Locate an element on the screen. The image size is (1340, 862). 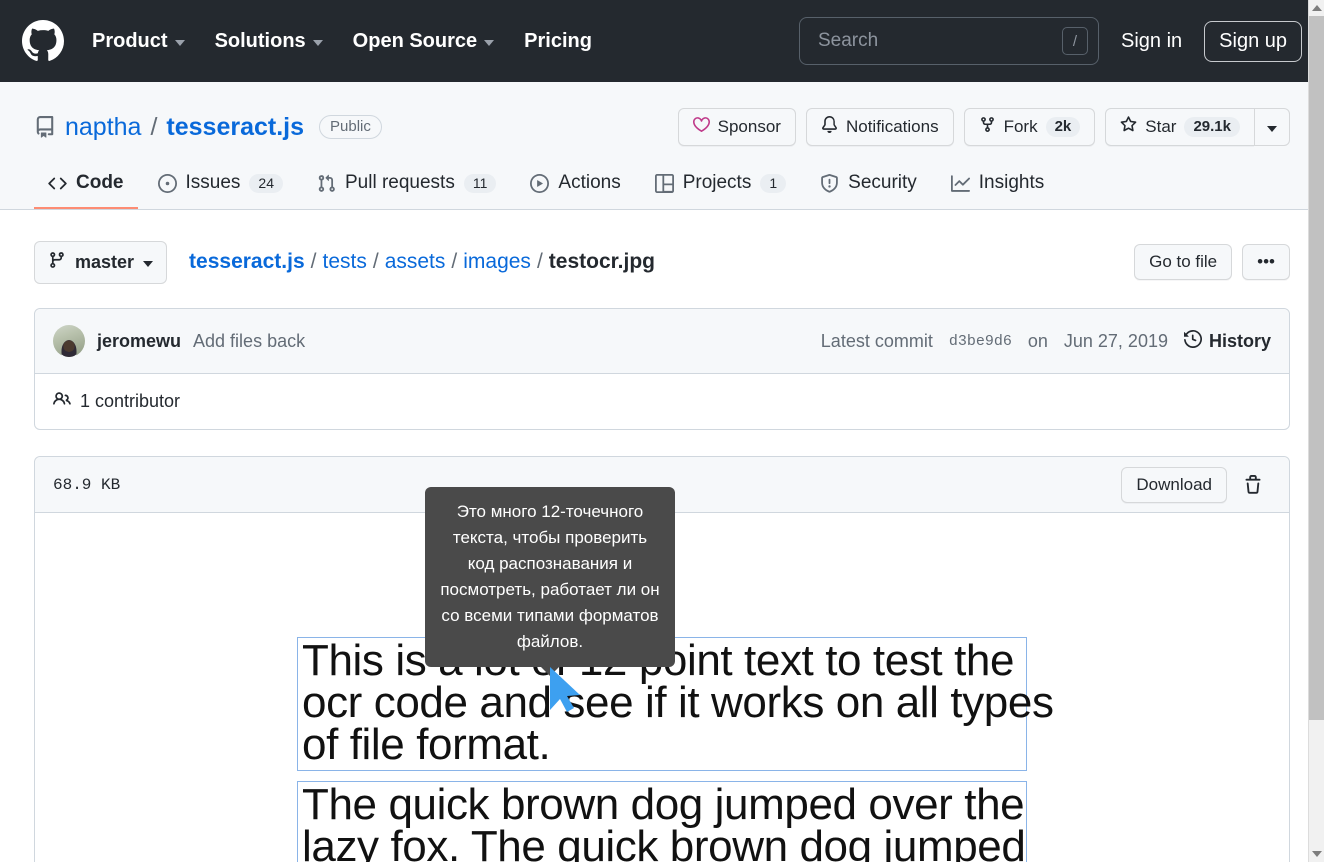
header-right-group: Search / Sign in Sign up is located at coordinates (1050, 41).